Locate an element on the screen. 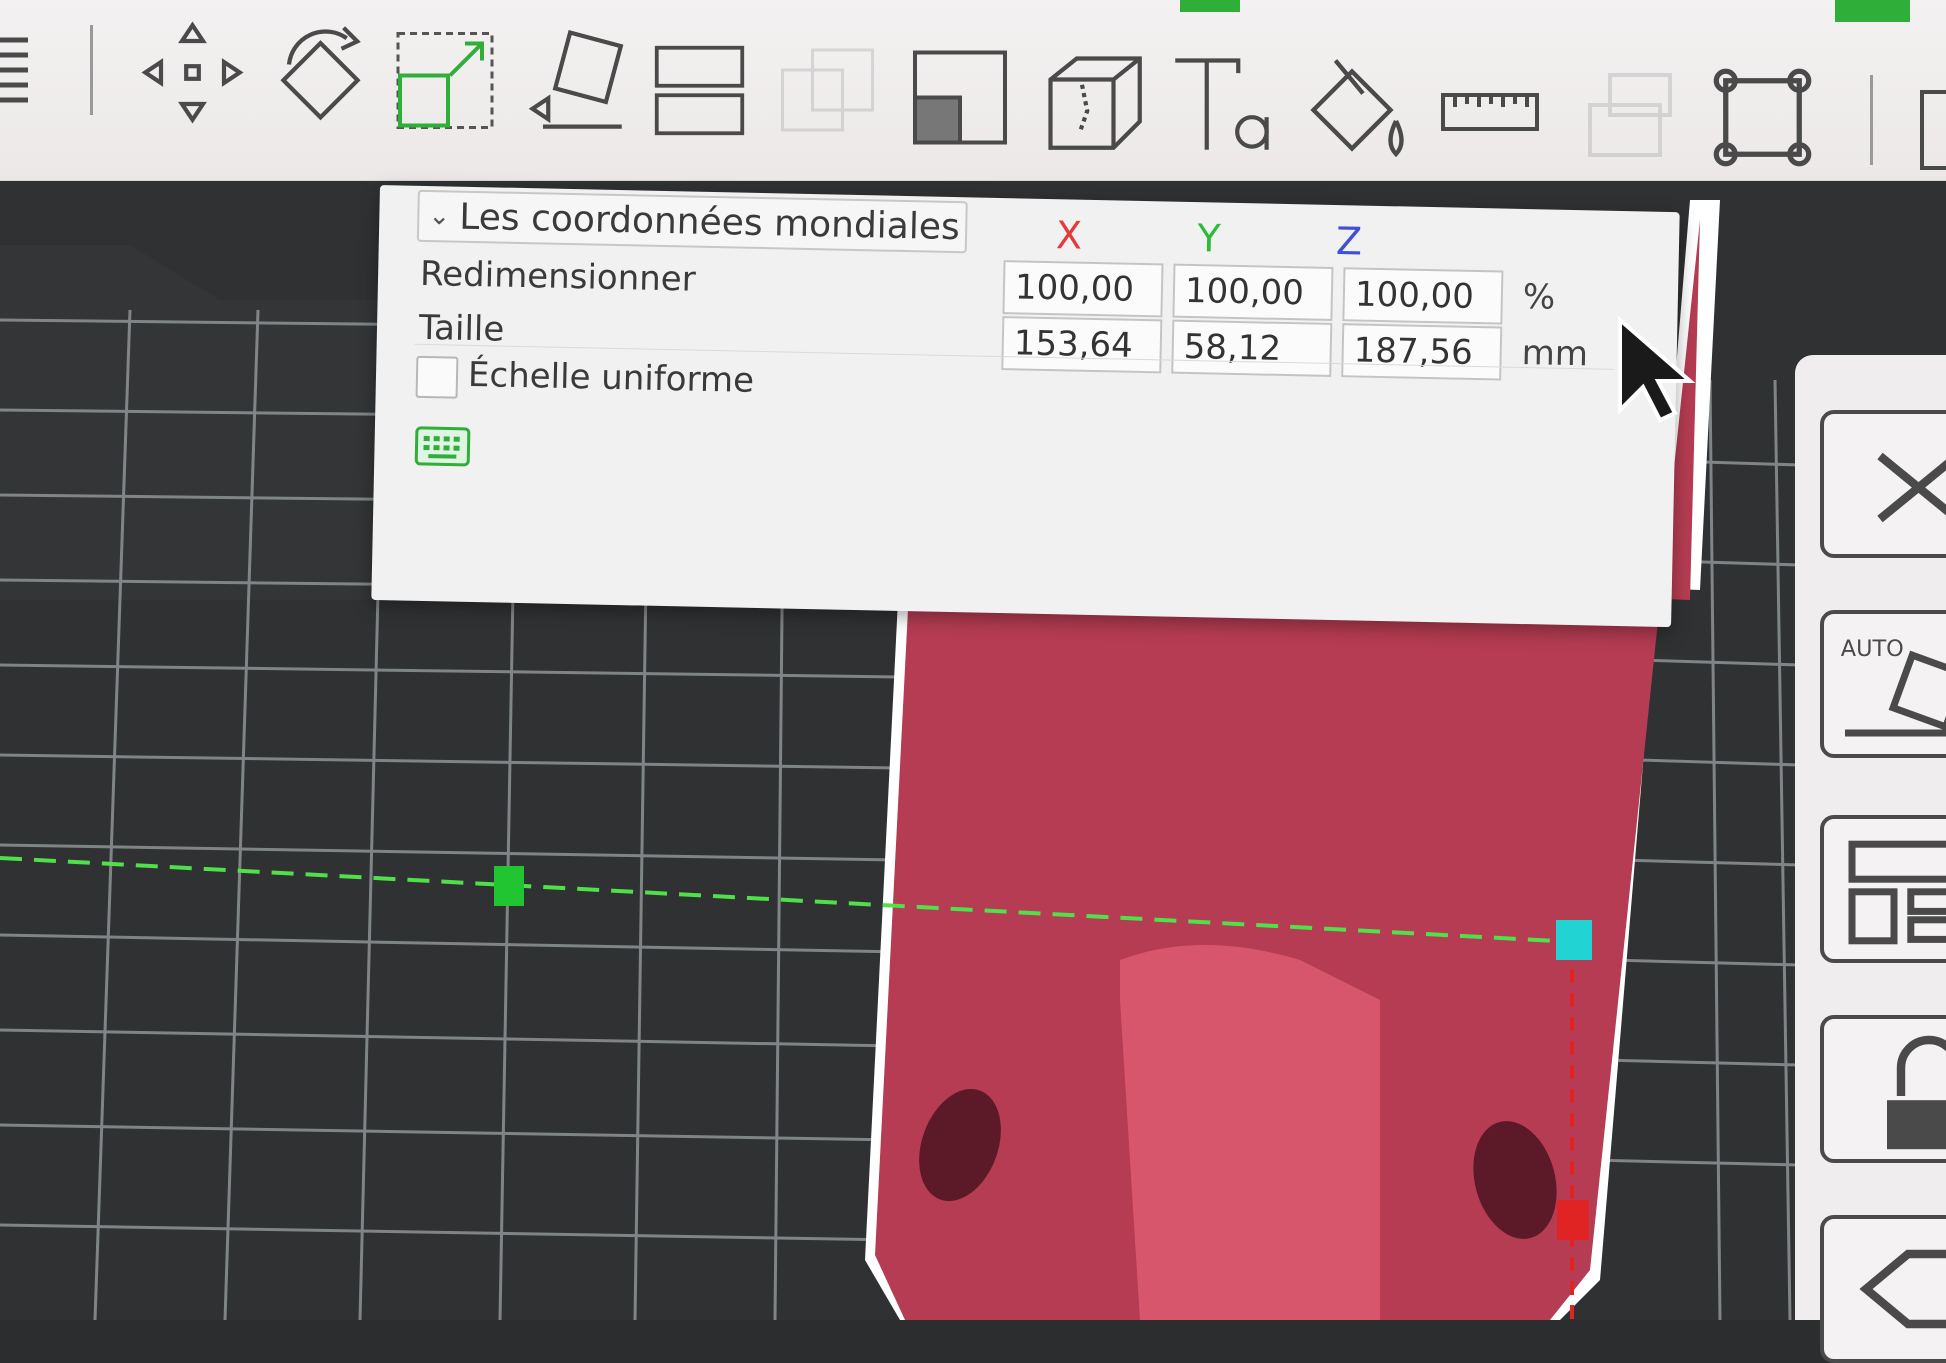 The image size is (1946, 1363). color-paint-icon is located at coordinates (1357, 110).